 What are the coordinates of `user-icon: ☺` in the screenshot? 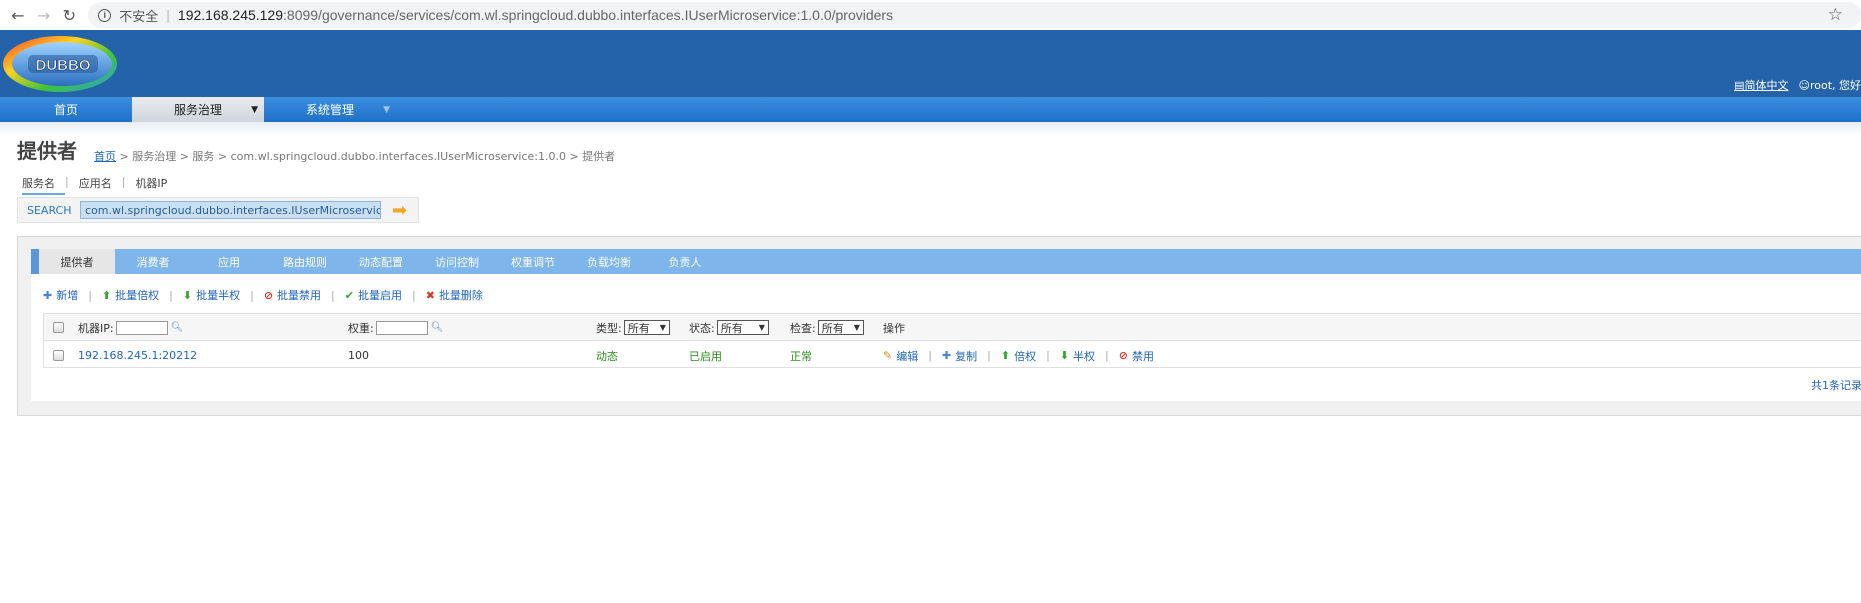 It's located at (1804, 85).